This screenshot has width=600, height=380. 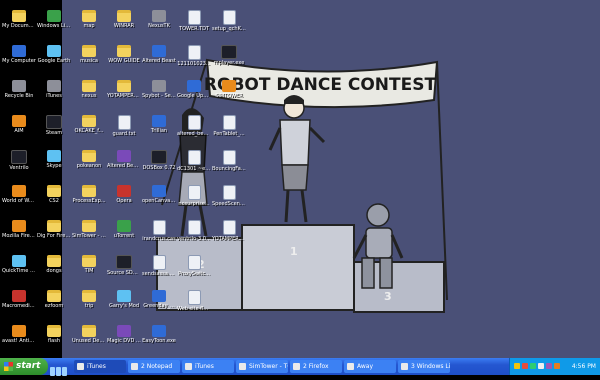 I want to click on nexustk-icon, so click(x=159, y=16).